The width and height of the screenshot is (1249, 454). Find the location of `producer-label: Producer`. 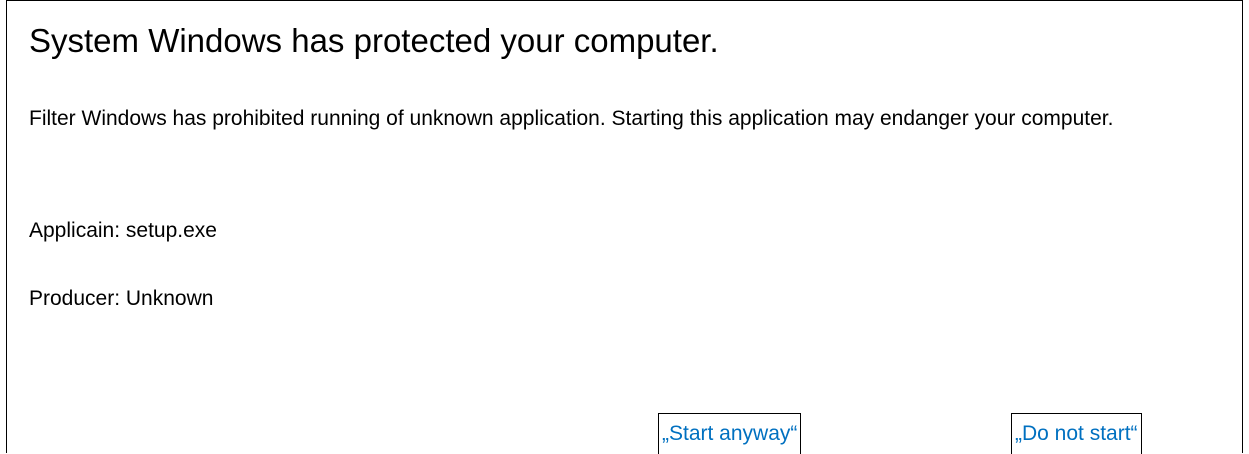

producer-label: Producer is located at coordinates (77, 298).